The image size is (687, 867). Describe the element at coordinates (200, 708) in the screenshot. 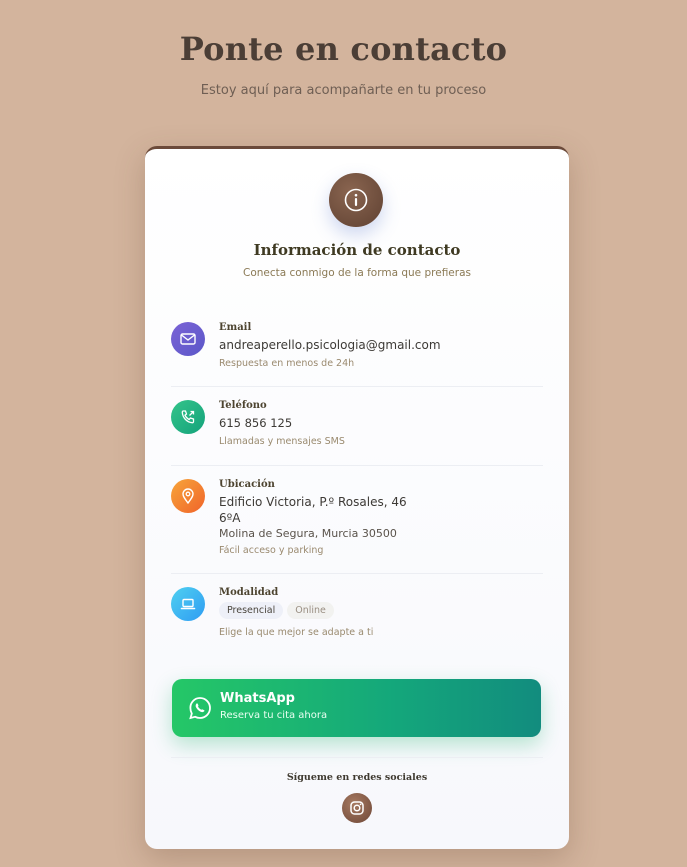

I see `whatsapp-icon` at that location.